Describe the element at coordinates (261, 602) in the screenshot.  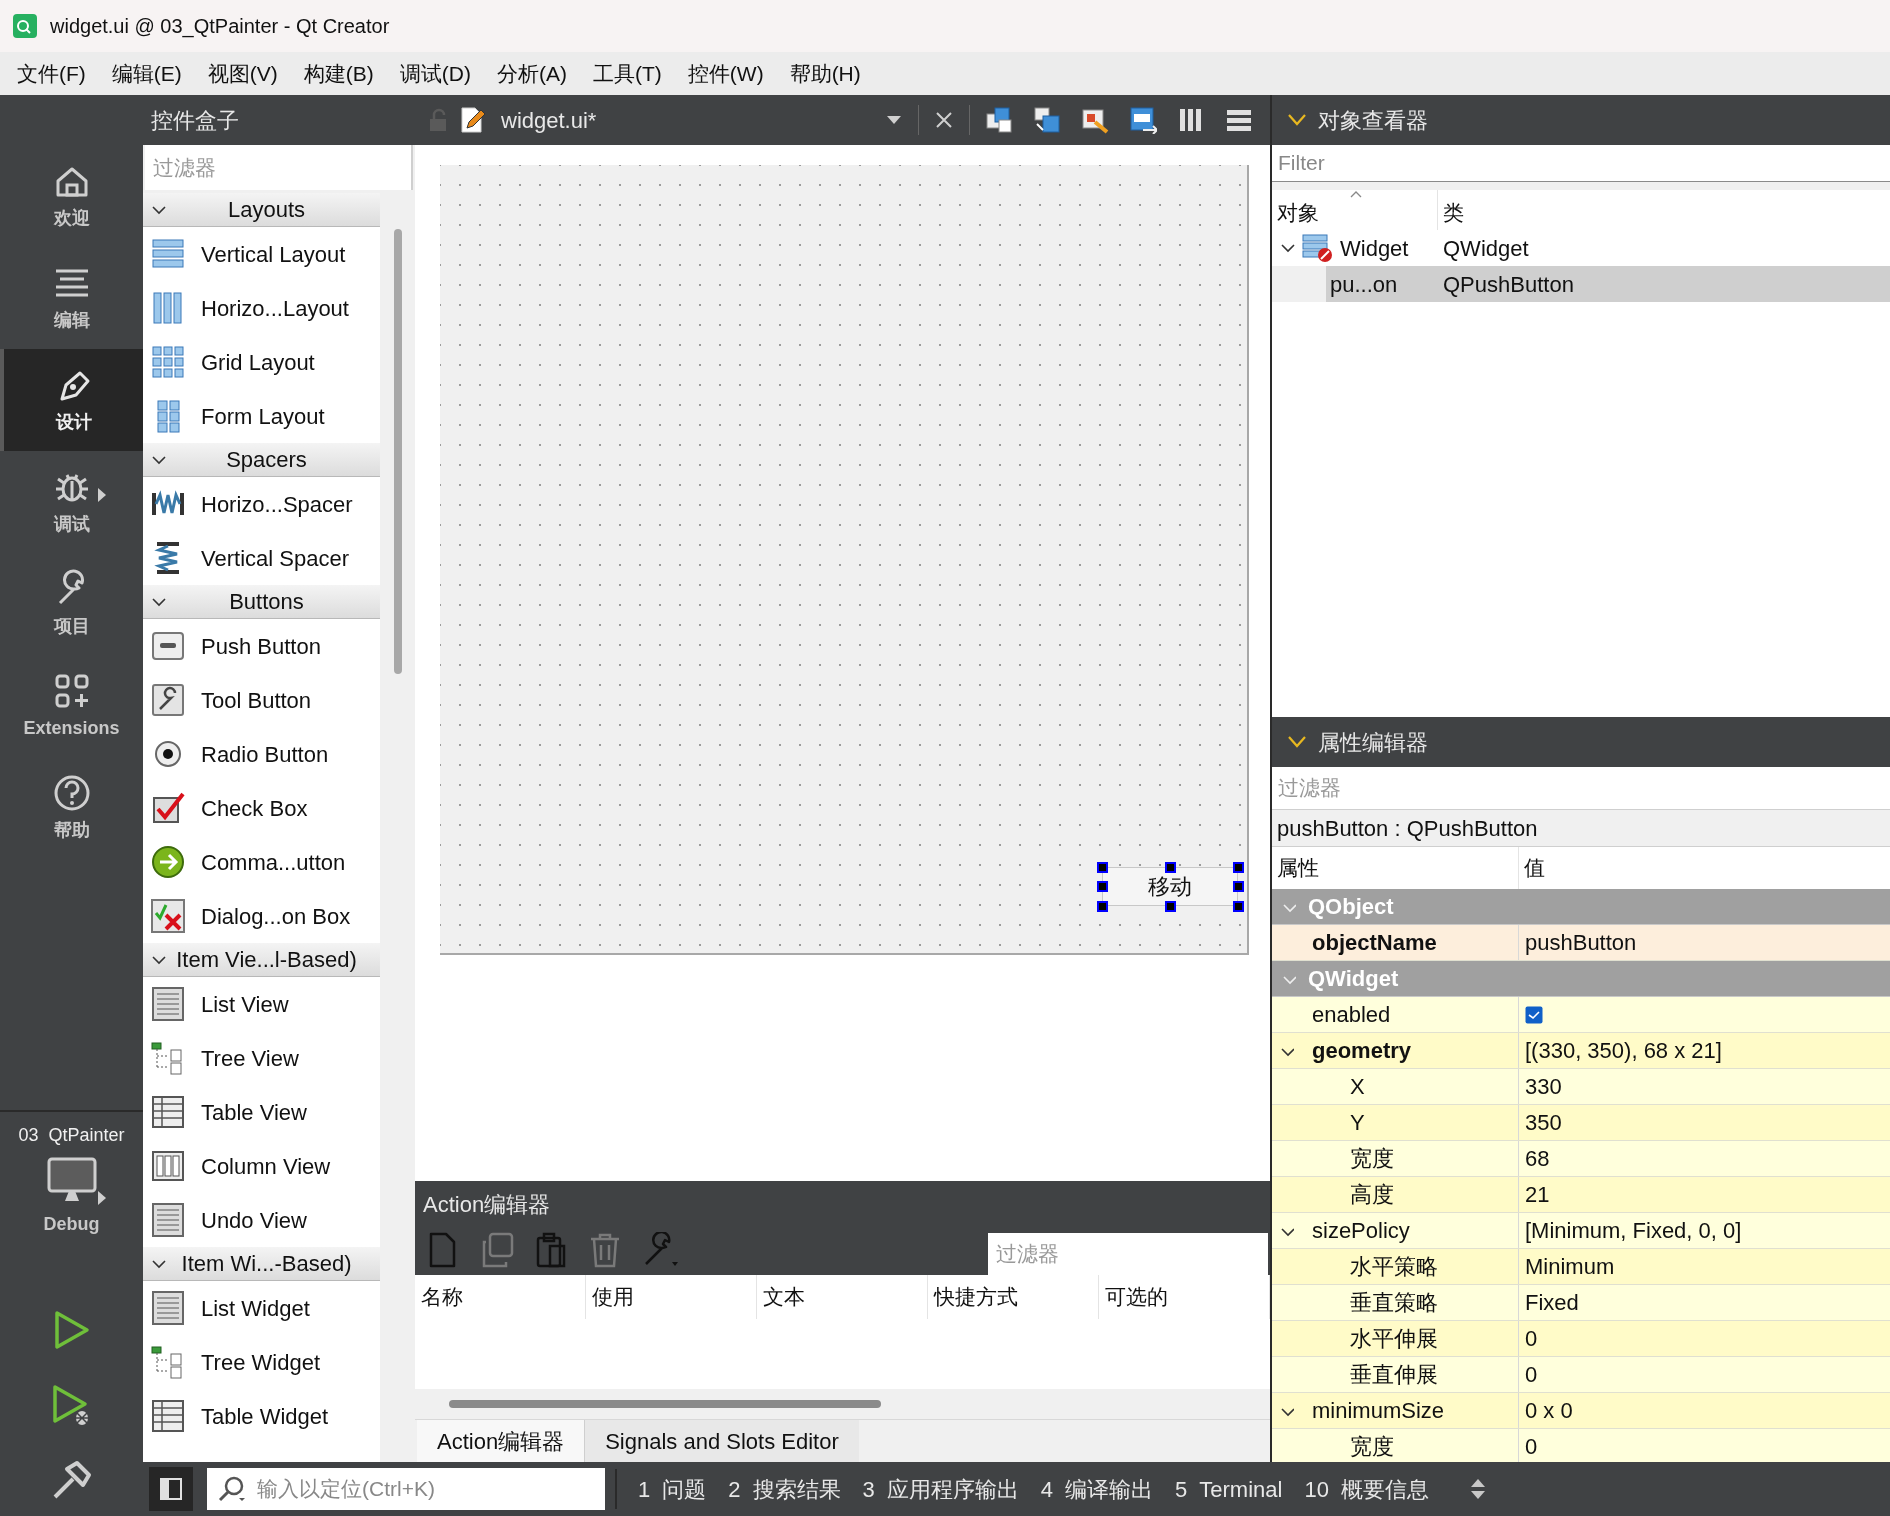
I see `category-header: Buttons` at that location.